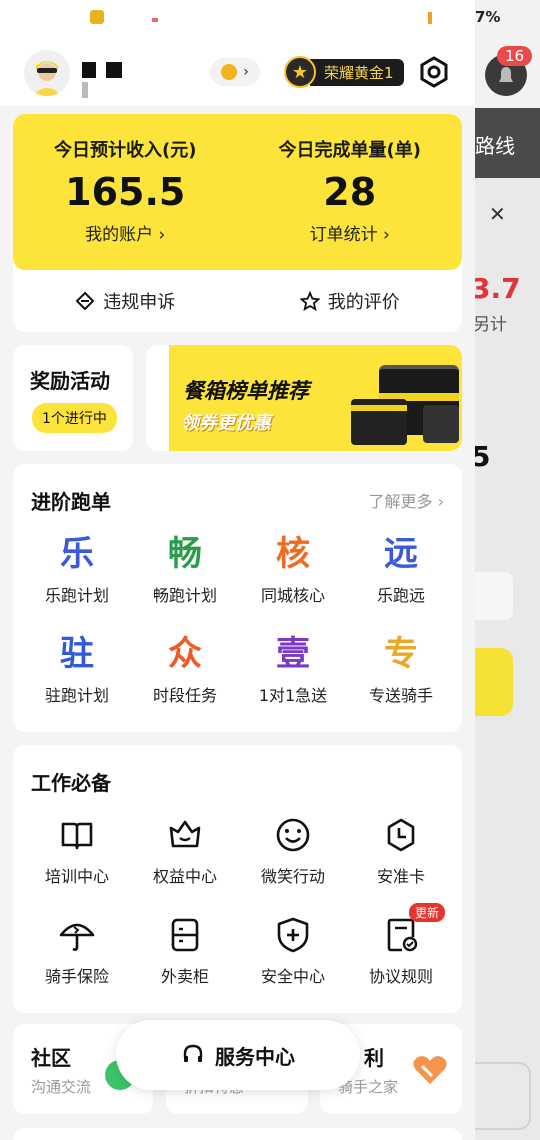 Image resolution: width=540 pixels, height=1140 pixels. Describe the element at coordinates (74, 418) in the screenshot. I see `rewards-active-pill: 1个进行中` at that location.